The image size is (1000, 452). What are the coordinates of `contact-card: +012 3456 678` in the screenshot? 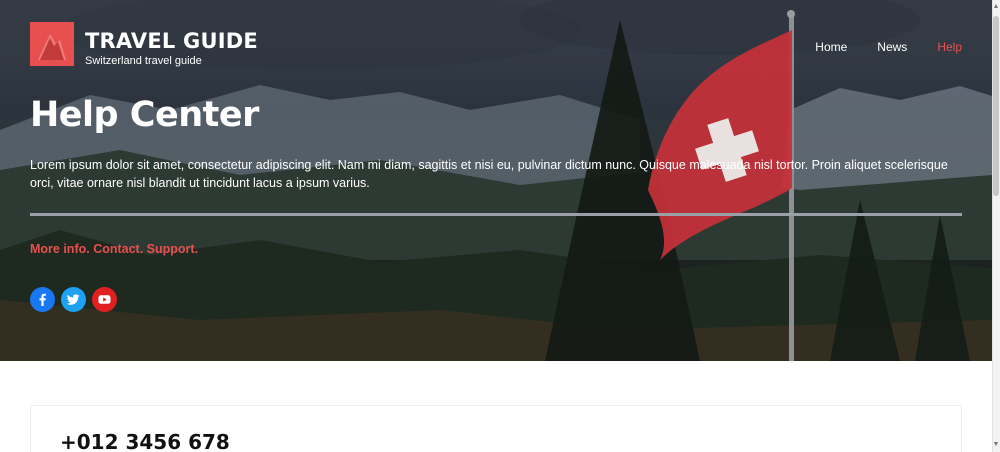 It's located at (496, 428).